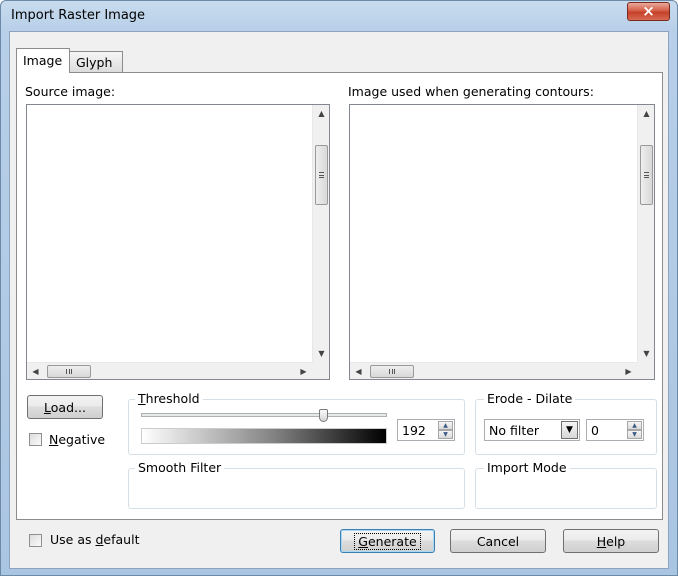  What do you see at coordinates (35, 540) in the screenshot?
I see `use-as-default-checkbox` at bounding box center [35, 540].